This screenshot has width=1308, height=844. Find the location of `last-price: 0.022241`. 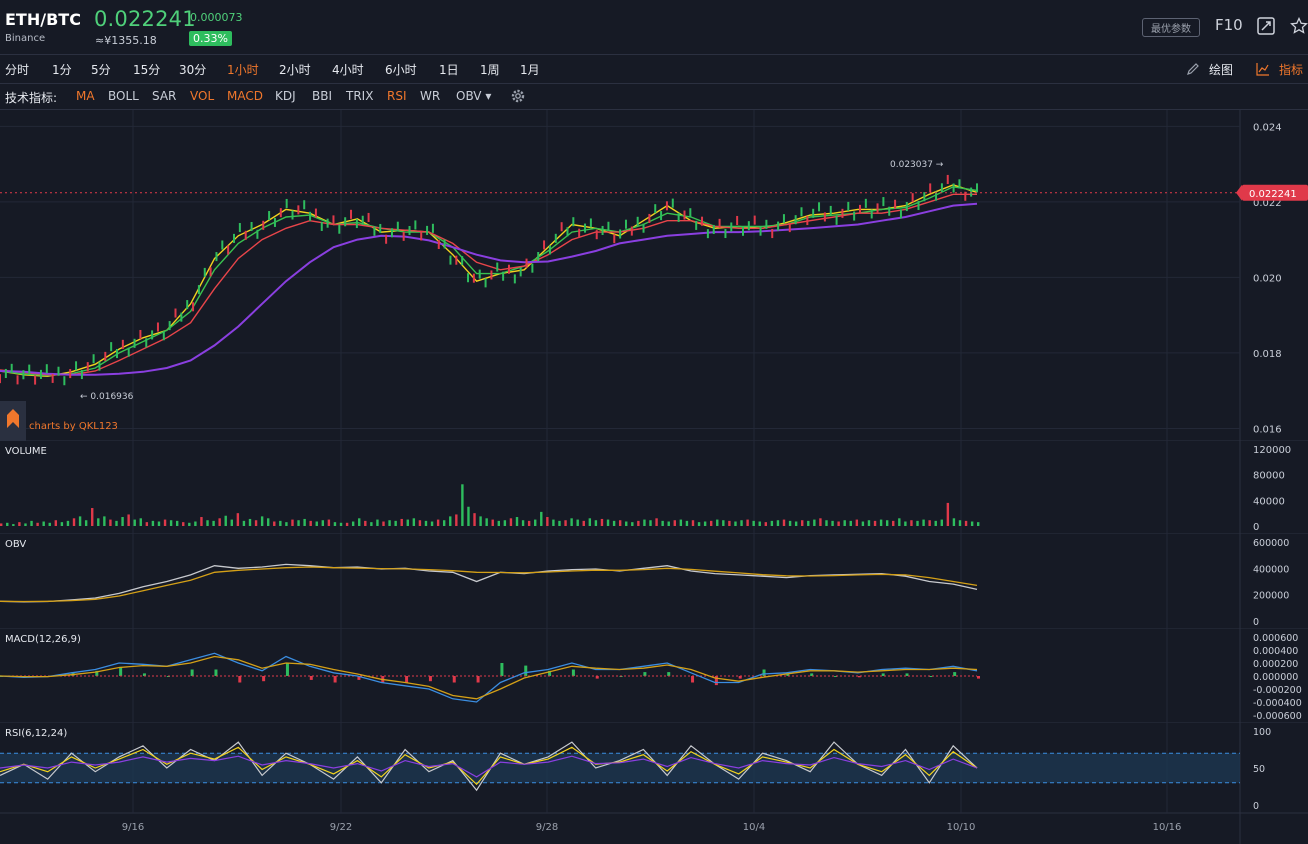

last-price: 0.022241 is located at coordinates (145, 19).